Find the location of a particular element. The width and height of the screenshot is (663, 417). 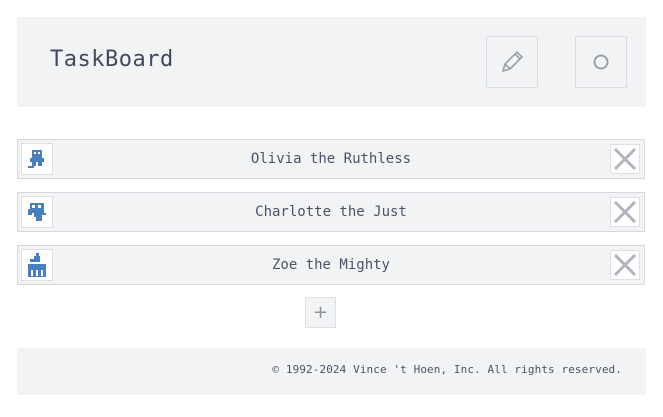

castle-avatar is located at coordinates (37, 265).